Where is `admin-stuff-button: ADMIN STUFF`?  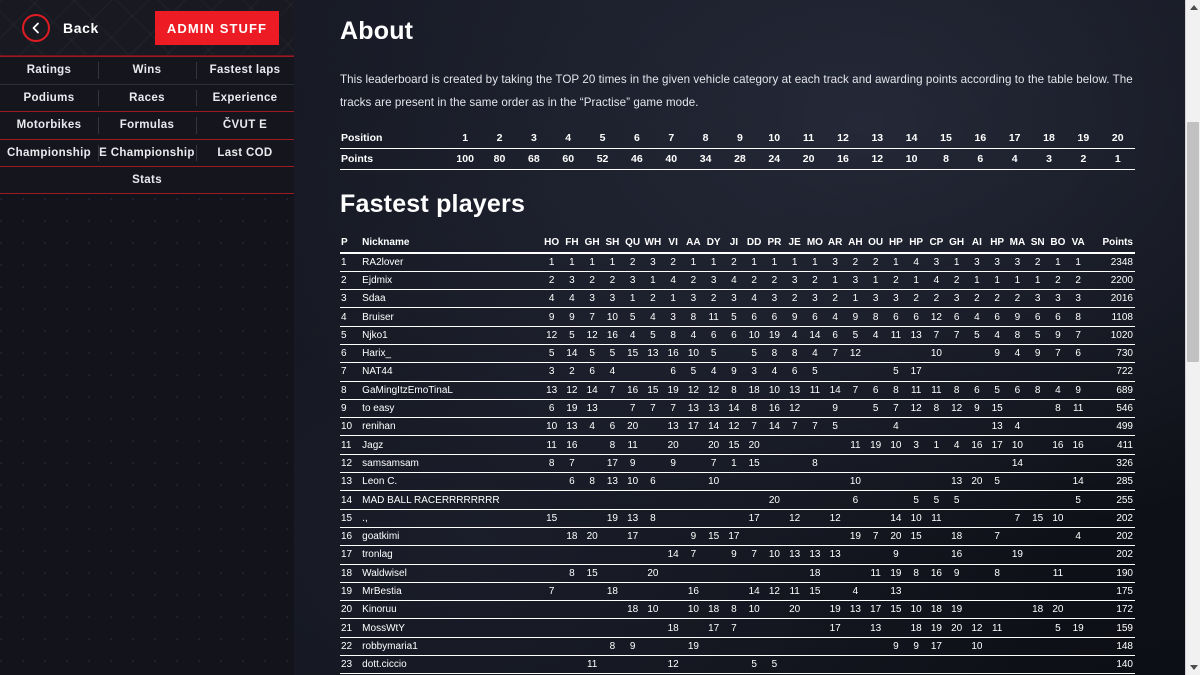
admin-stuff-button: ADMIN STUFF is located at coordinates (217, 28).